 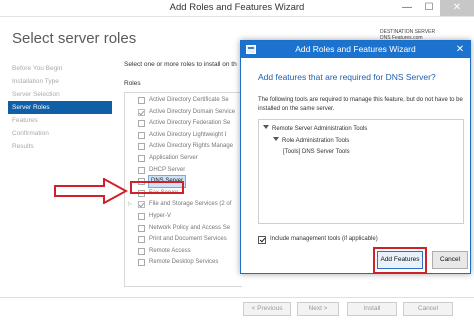 What do you see at coordinates (190, 204) in the screenshot?
I see `role-label: File and Storage Services (2 of` at bounding box center [190, 204].